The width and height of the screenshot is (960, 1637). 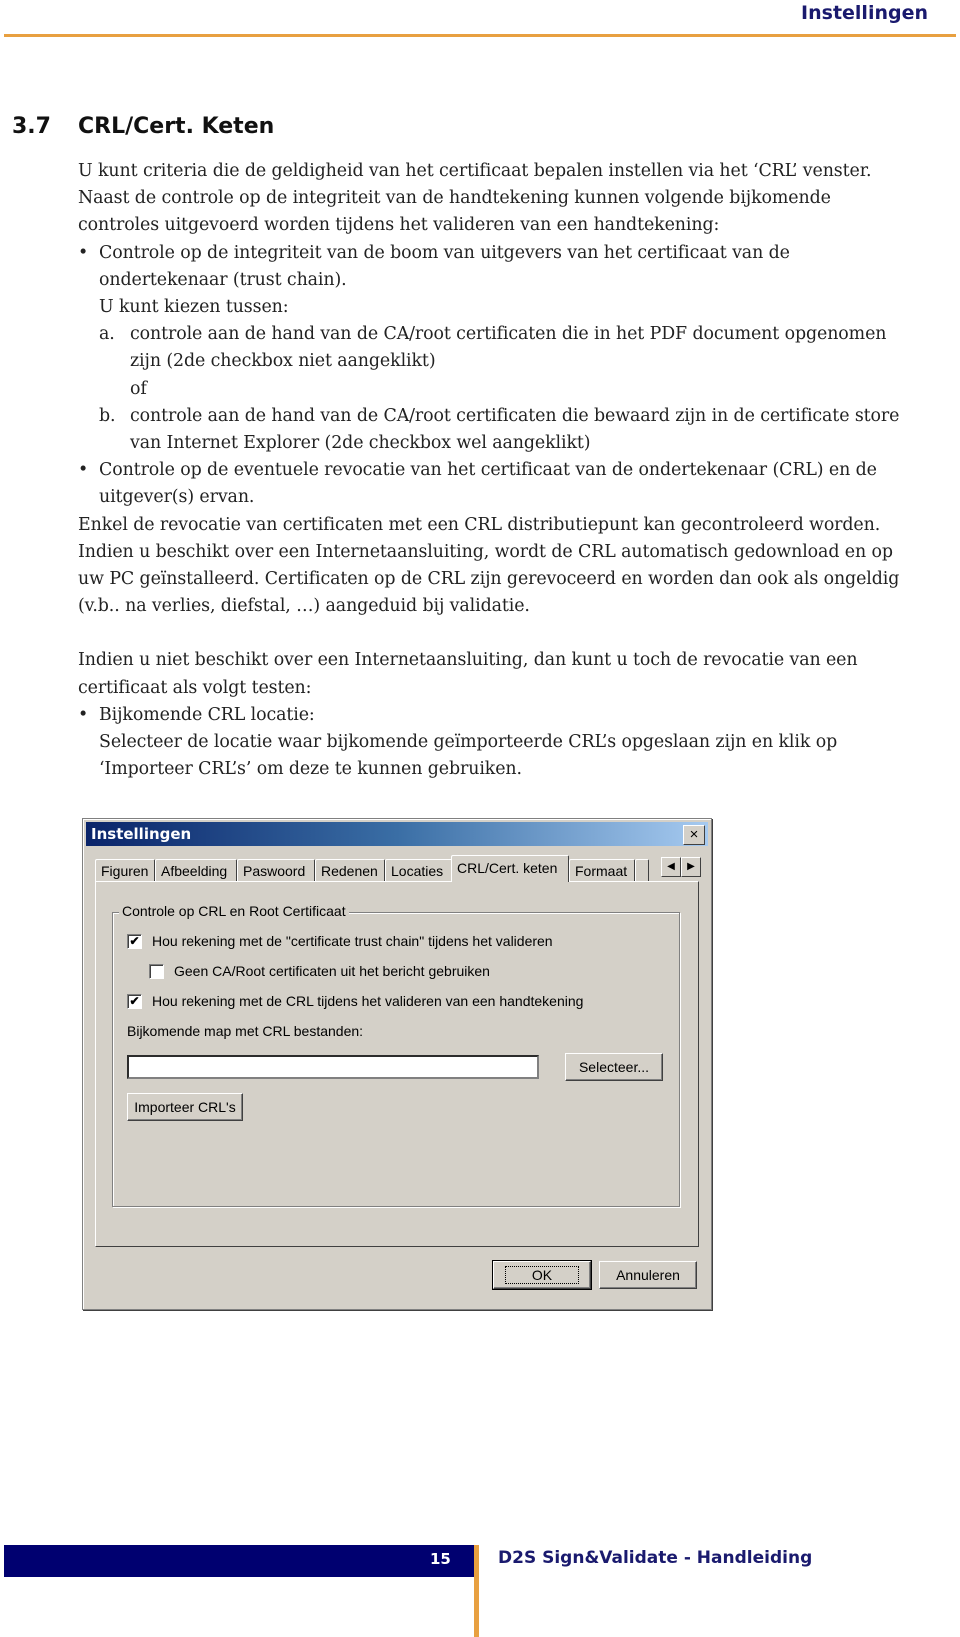 What do you see at coordinates (195, 687) in the screenshot?
I see `paragraph: certificaat als volgt testen:` at bounding box center [195, 687].